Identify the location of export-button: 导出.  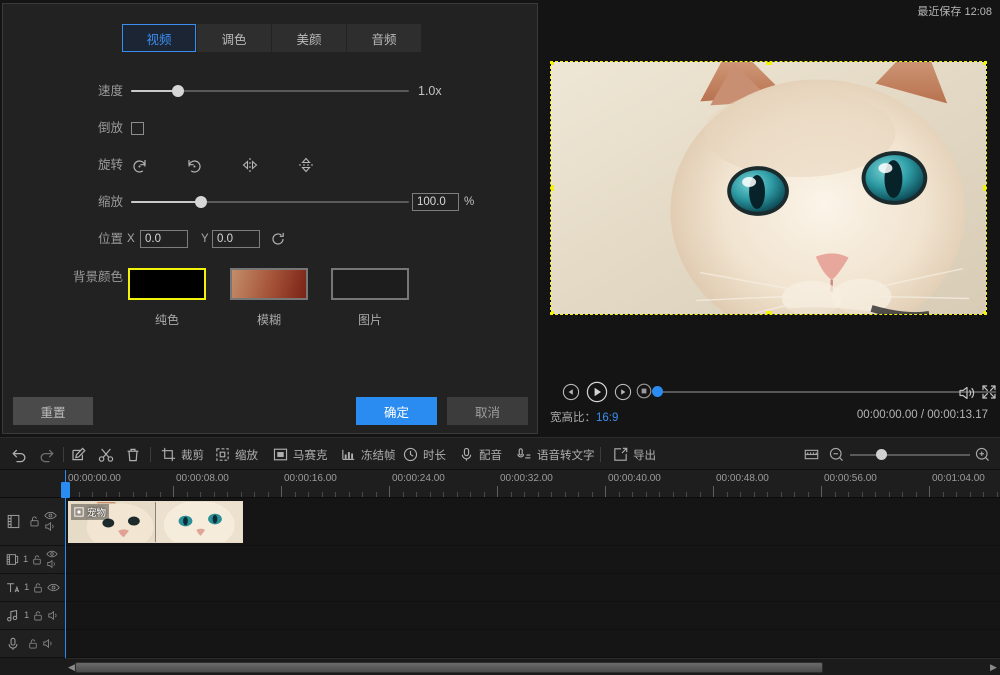
(634, 454).